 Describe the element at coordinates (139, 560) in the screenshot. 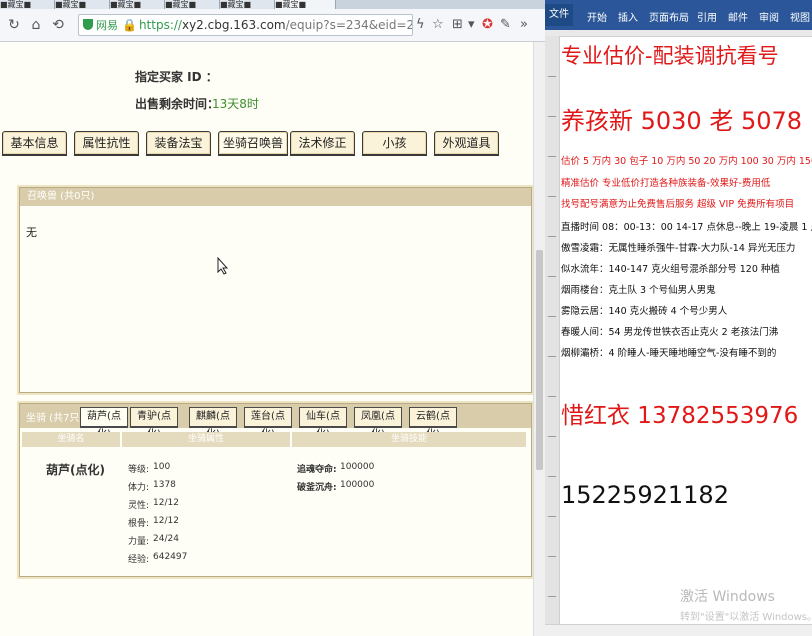

I see `attr-label: 经验:` at that location.